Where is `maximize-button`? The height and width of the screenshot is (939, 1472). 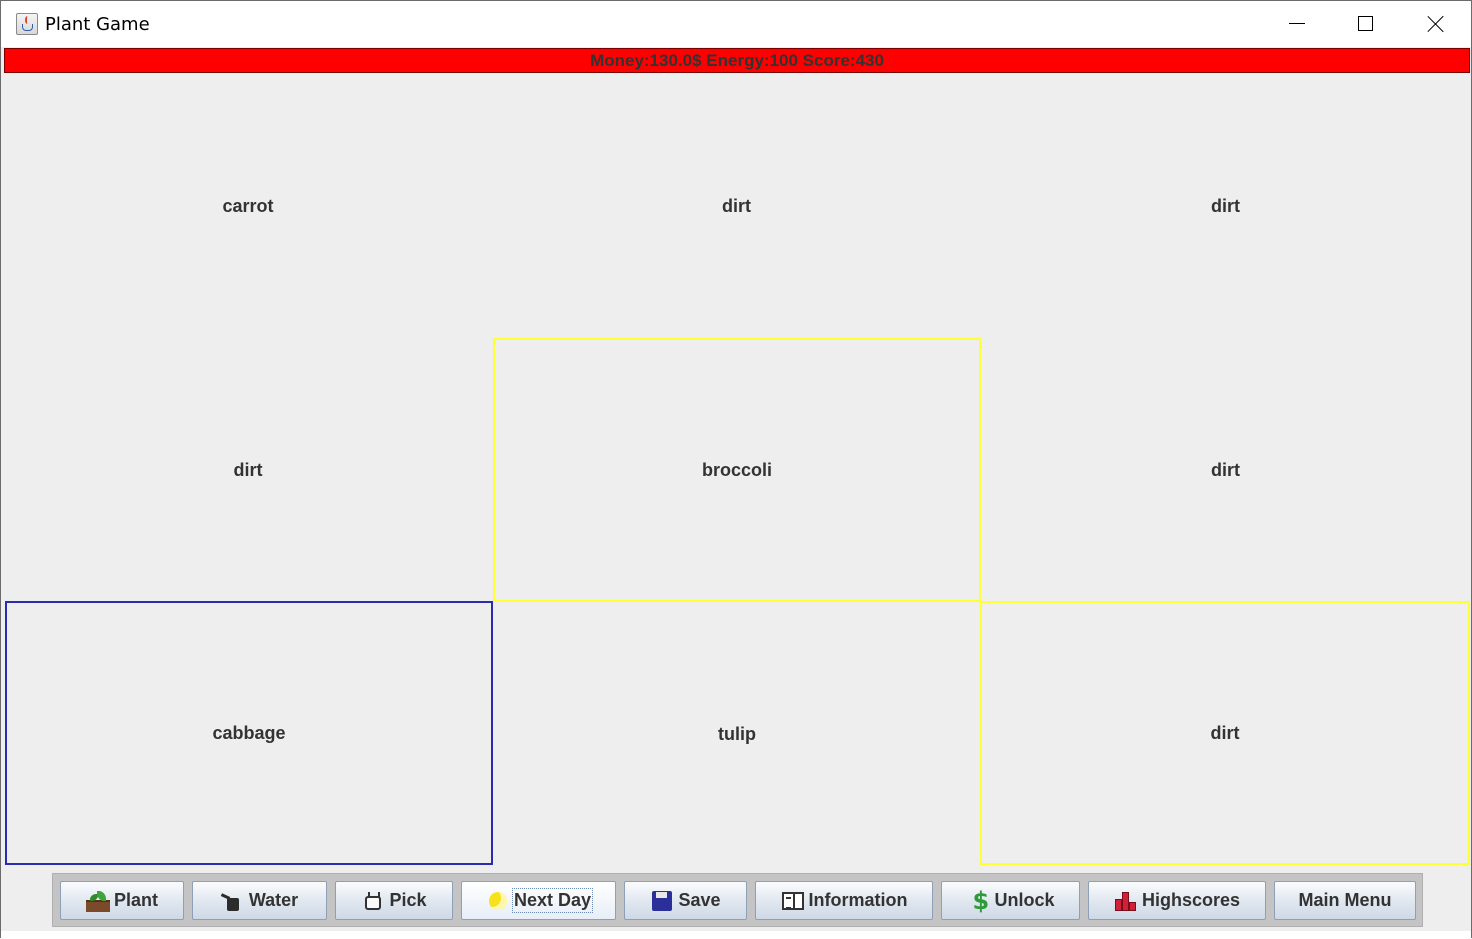 maximize-button is located at coordinates (1366, 24).